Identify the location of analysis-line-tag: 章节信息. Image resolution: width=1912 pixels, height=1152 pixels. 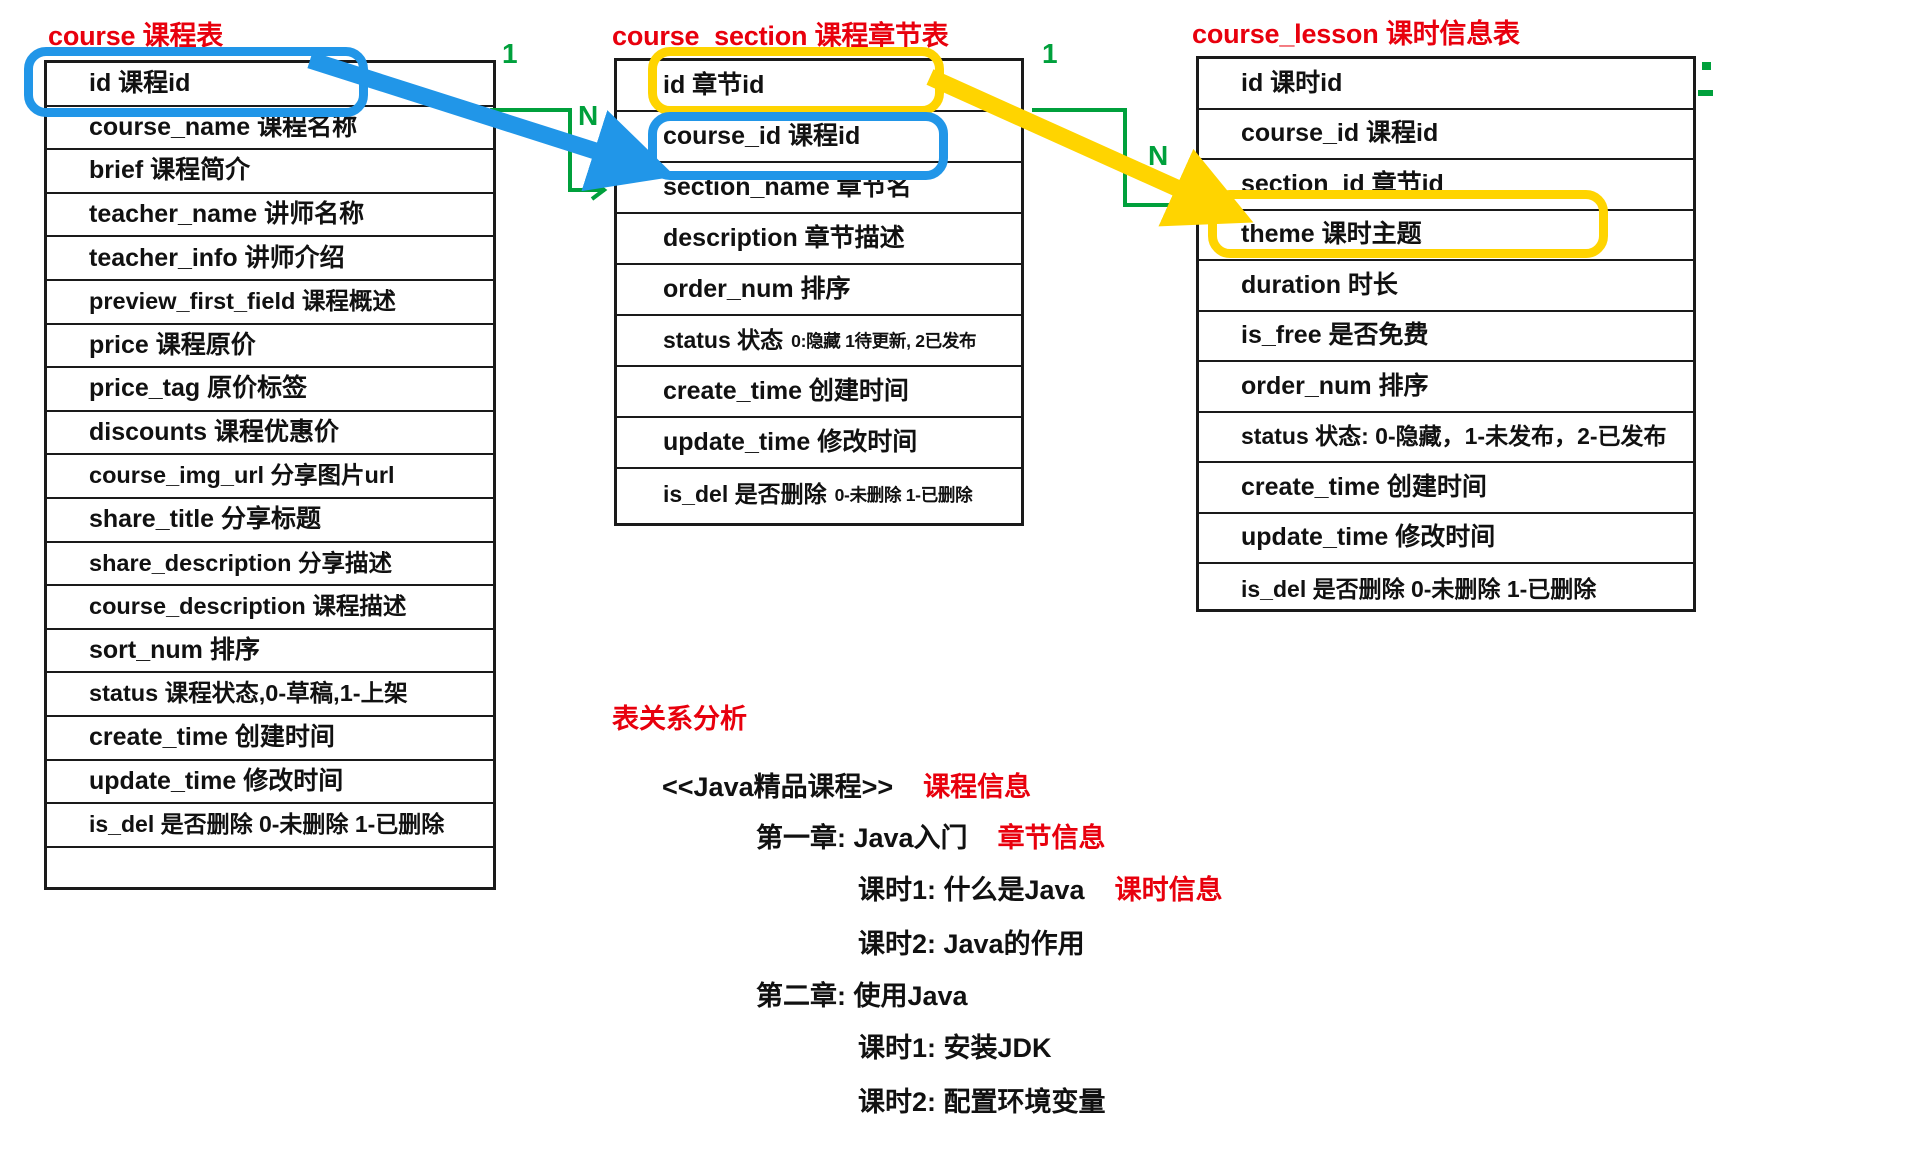
(1051, 838).